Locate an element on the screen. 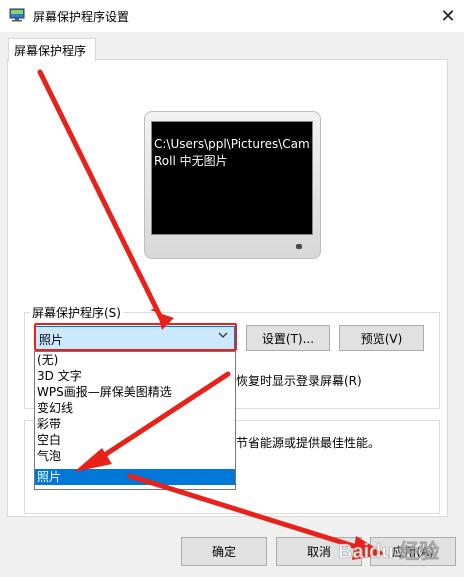  dropdown-option: WPS画报—屏保美图精选 is located at coordinates (135, 392).